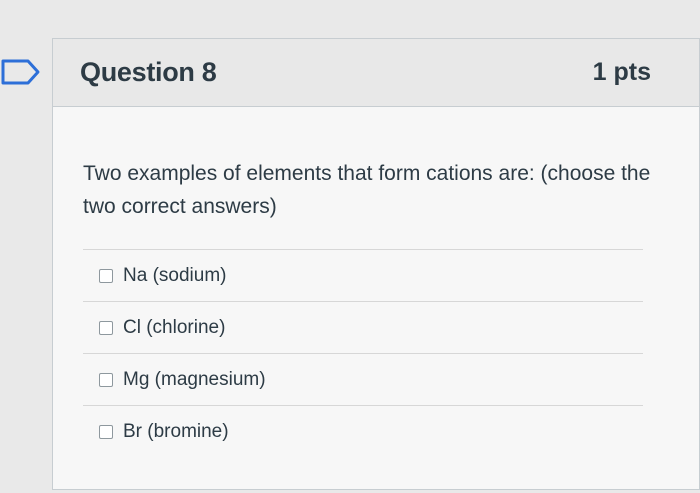 The image size is (700, 493). Describe the element at coordinates (376, 73) in the screenshot. I see `question-header: Question 8 1 pts` at that location.